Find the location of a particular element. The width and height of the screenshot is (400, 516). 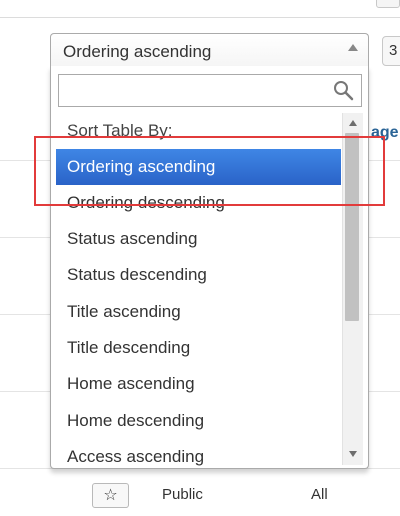

star-icon: ☆ is located at coordinates (110, 495).